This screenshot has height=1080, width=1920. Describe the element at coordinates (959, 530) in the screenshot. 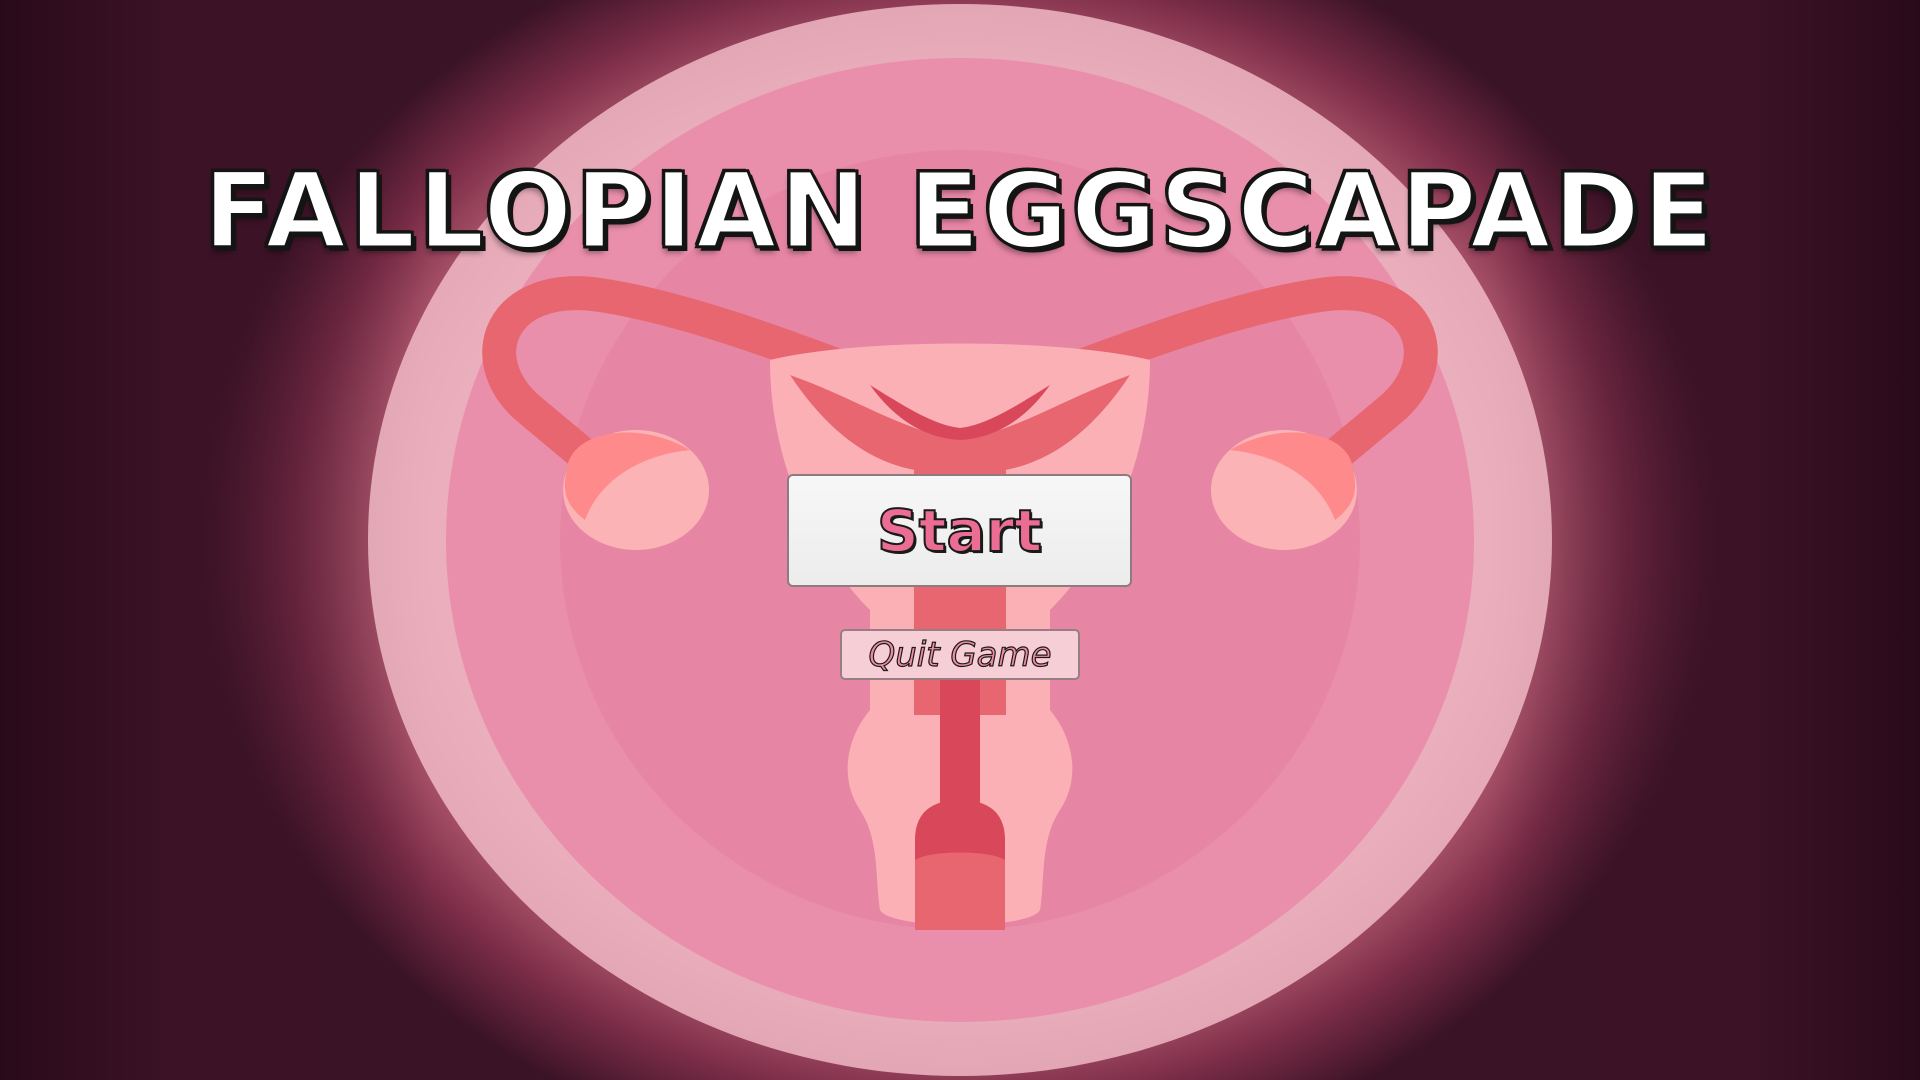

I see `start-button: Start` at that location.